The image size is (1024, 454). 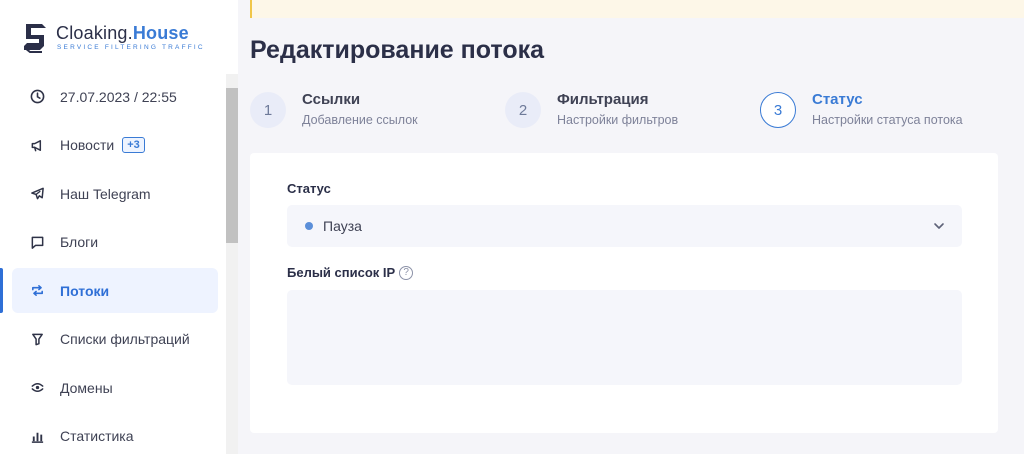 I want to click on status-select: Пауза, so click(x=624, y=226).